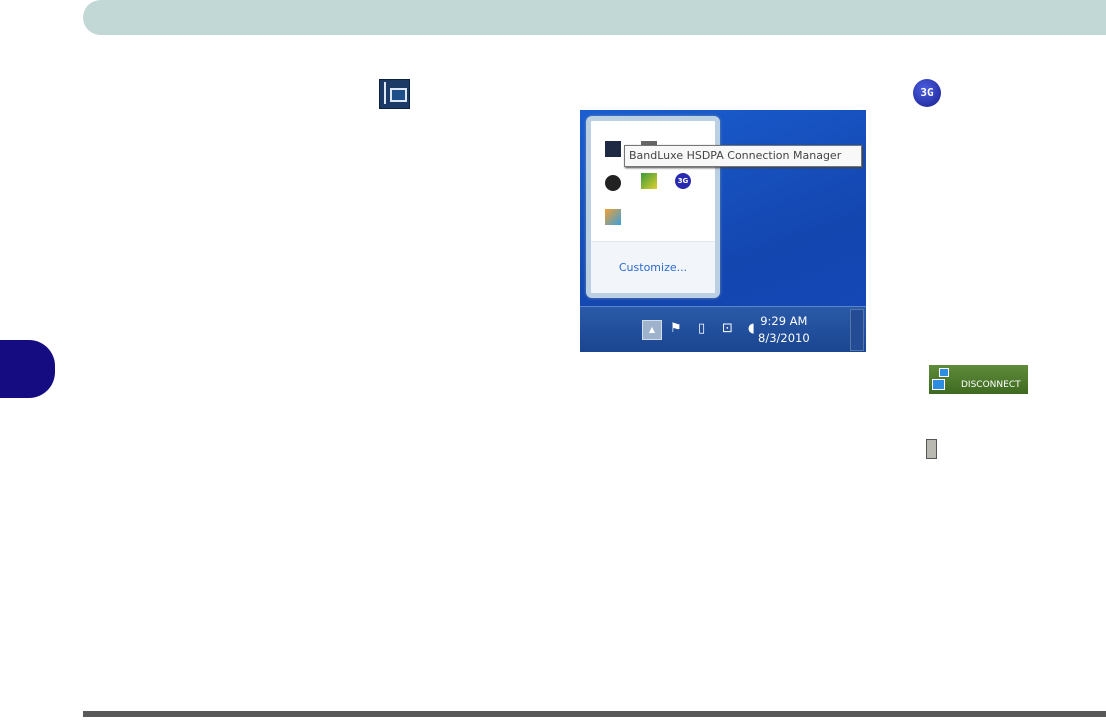  I want to click on media-tray-icon, so click(613, 183).